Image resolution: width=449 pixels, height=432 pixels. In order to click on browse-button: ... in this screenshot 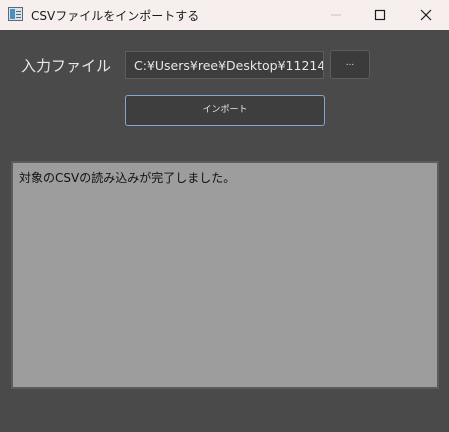, I will do `click(350, 64)`.